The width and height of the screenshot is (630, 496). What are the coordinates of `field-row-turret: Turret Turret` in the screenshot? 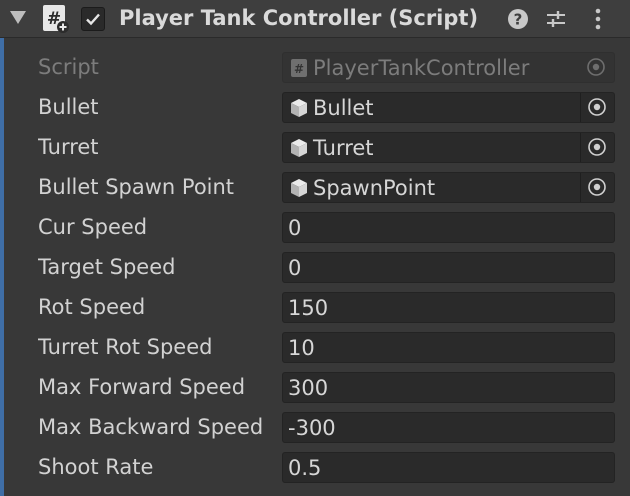 It's located at (315, 147).